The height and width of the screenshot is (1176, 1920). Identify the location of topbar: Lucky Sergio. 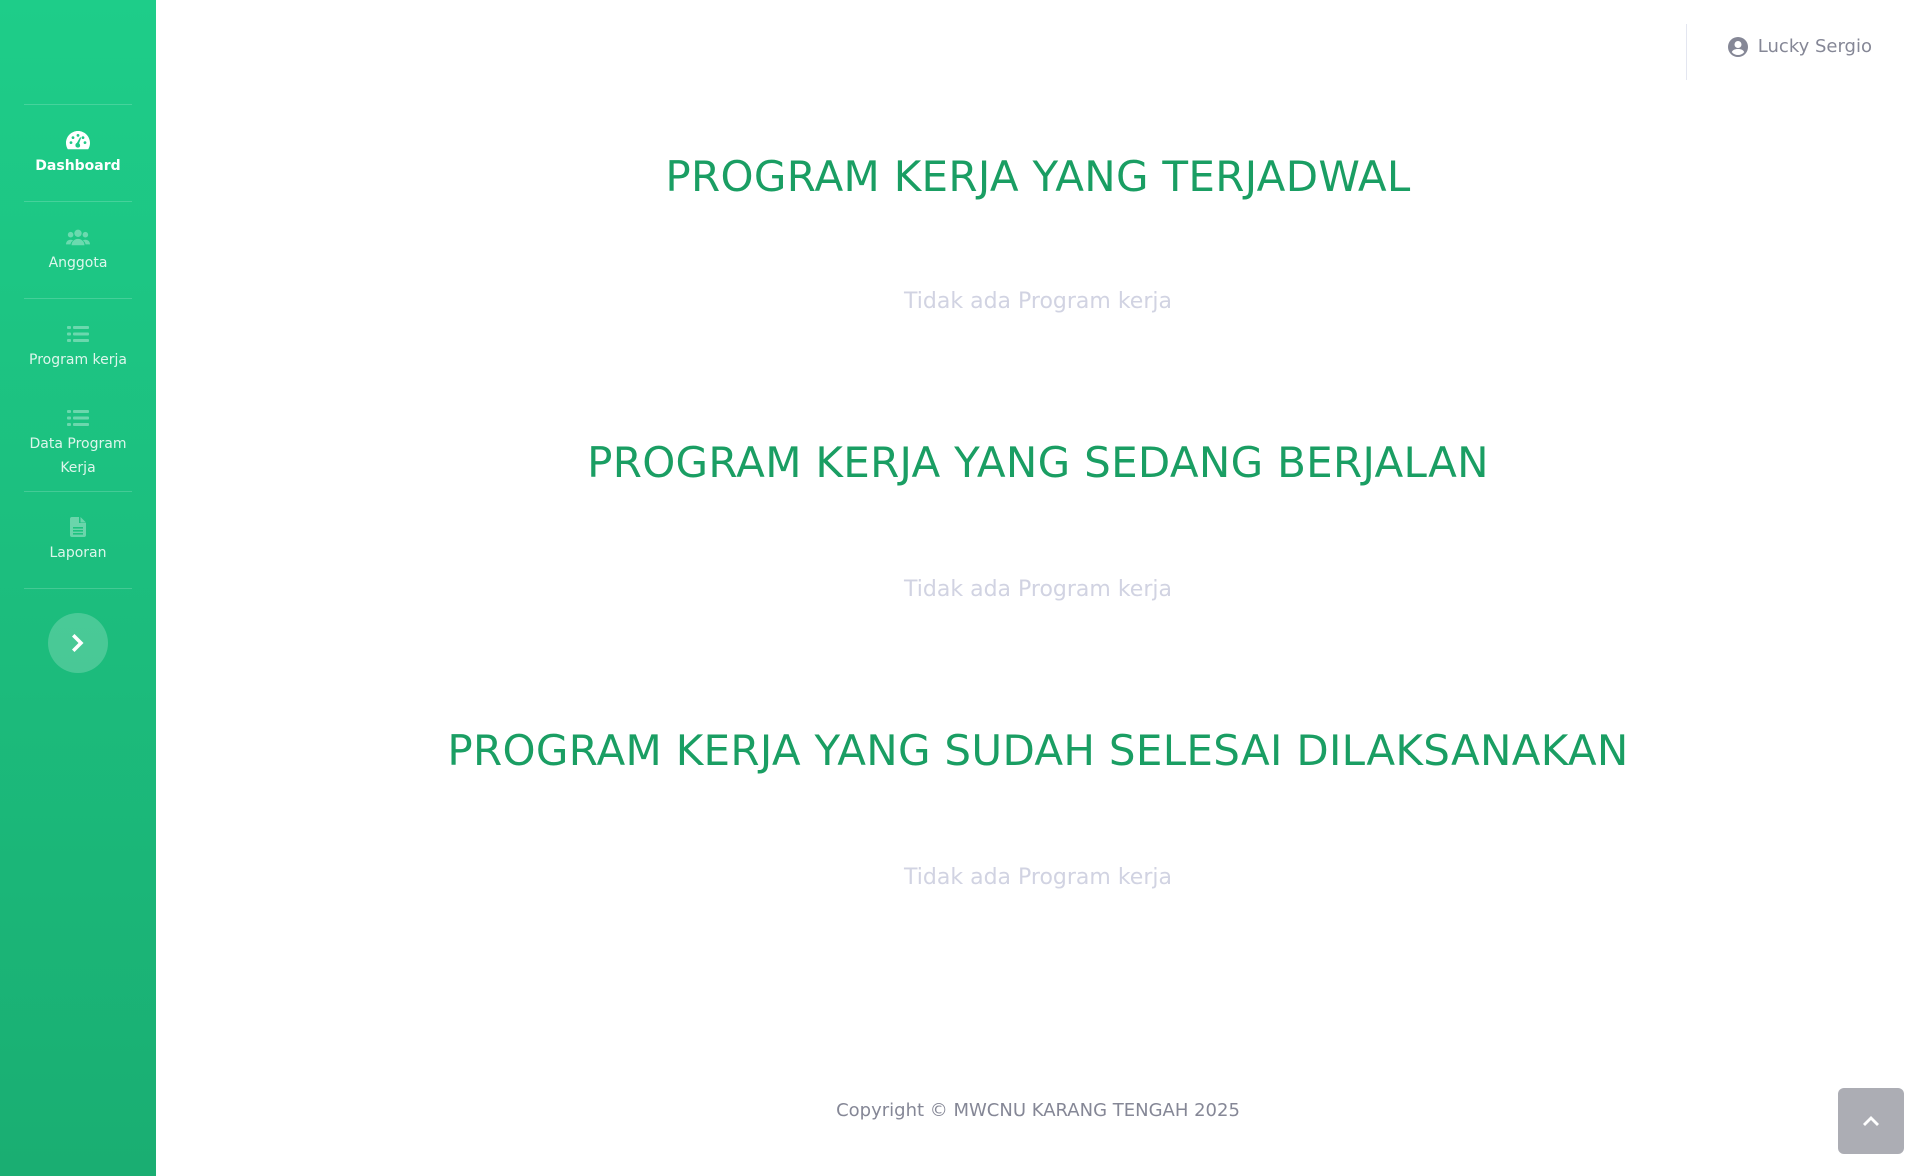
(1038, 52).